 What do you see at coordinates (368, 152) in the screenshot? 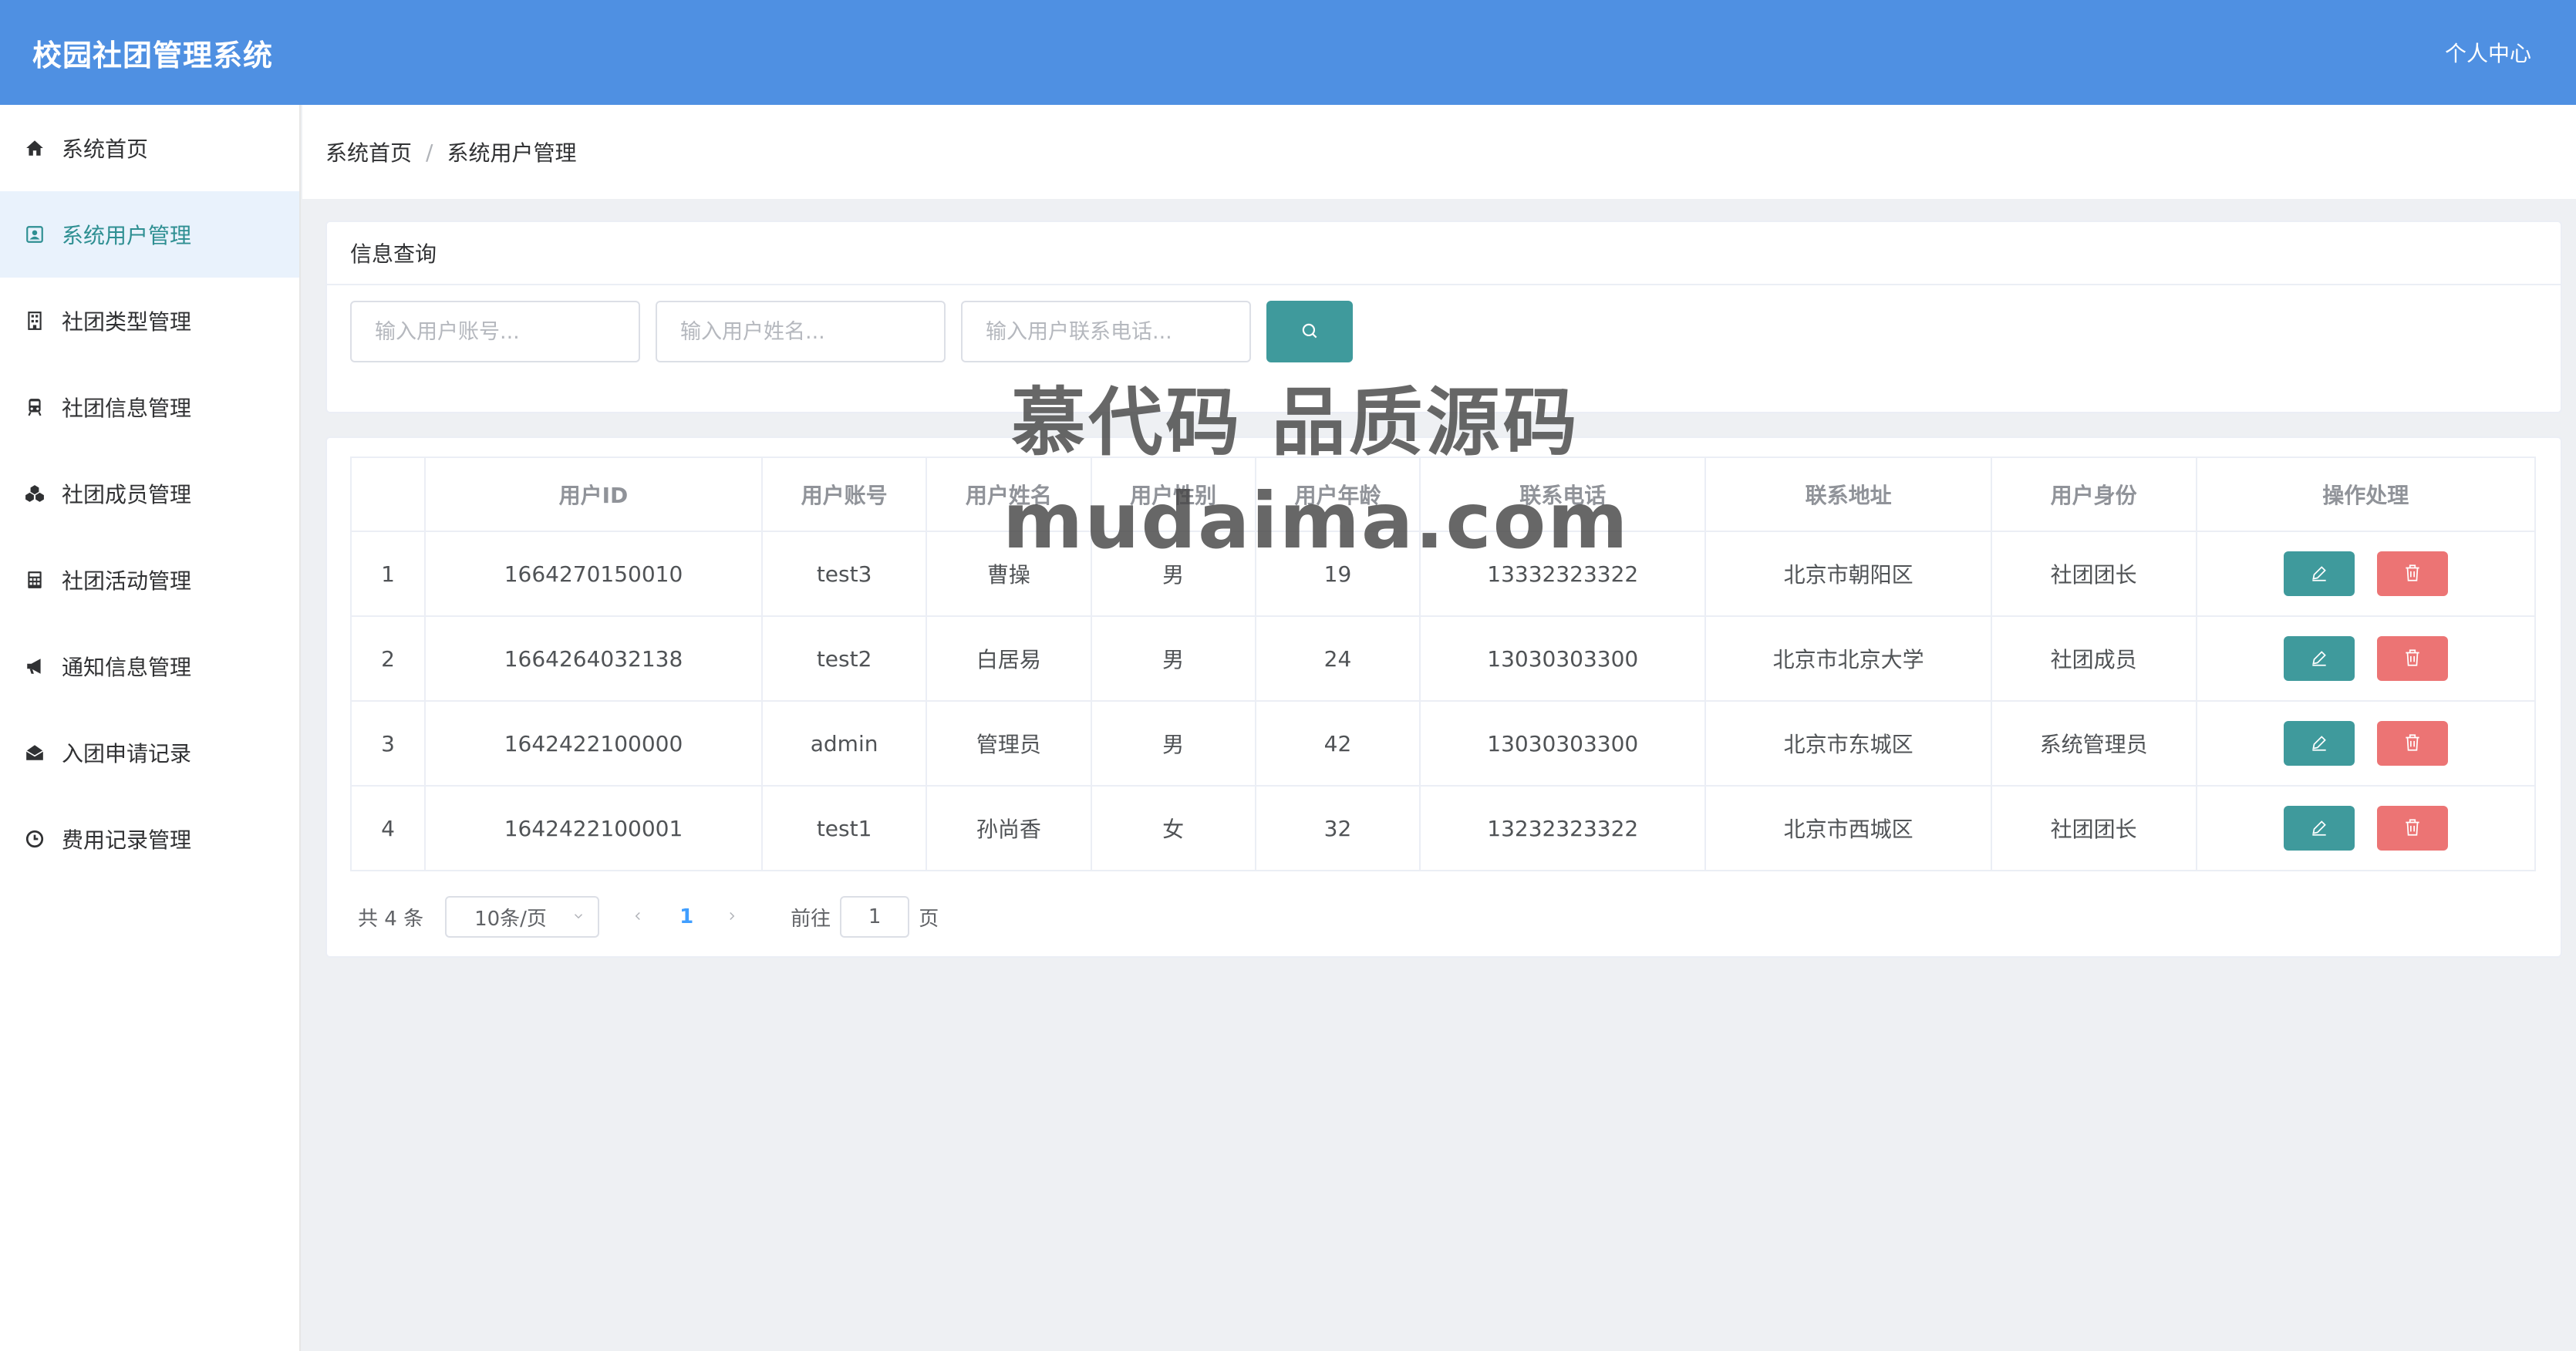
I see `breadcrumb-home: 系统首页` at bounding box center [368, 152].